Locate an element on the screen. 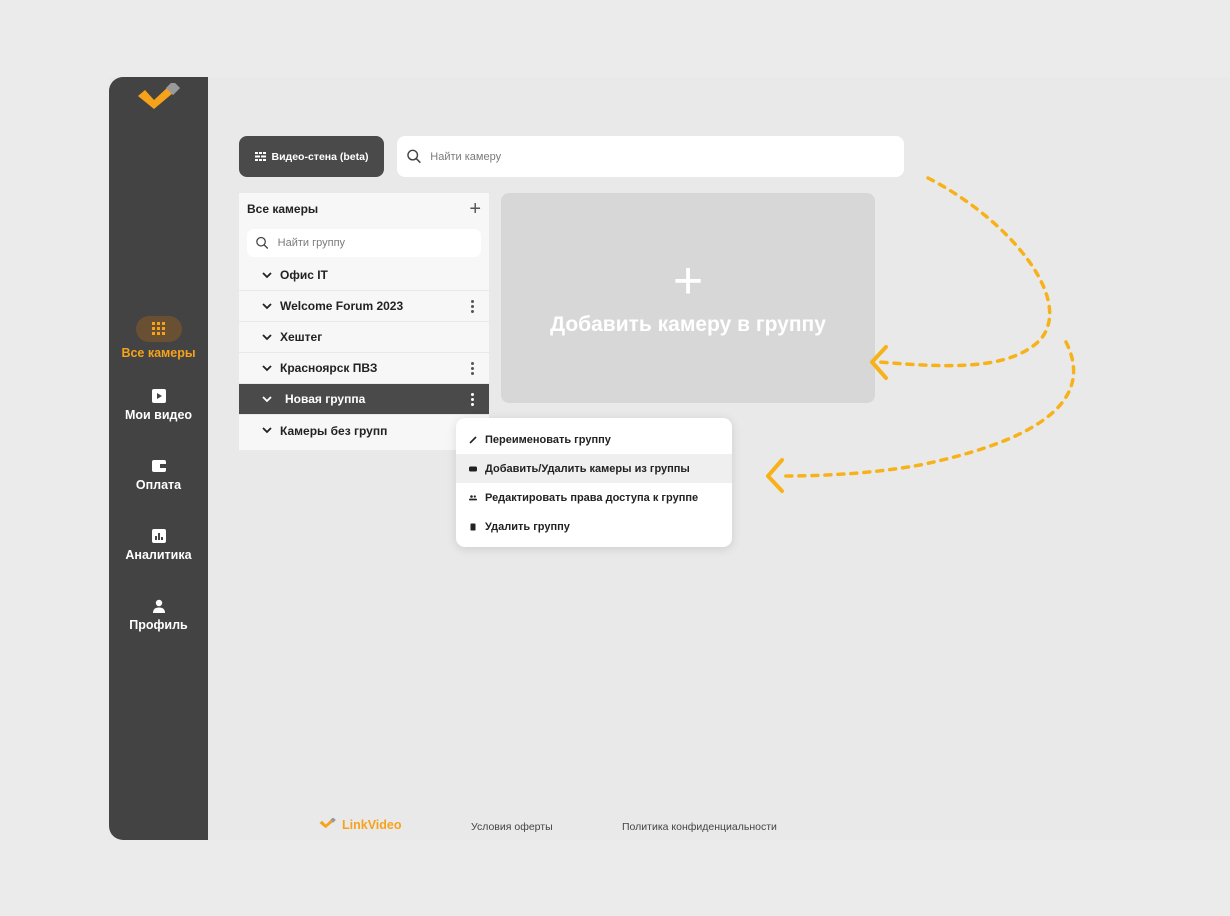 This screenshot has height=916, width=1230. analytics-icon is located at coordinates (158, 536).